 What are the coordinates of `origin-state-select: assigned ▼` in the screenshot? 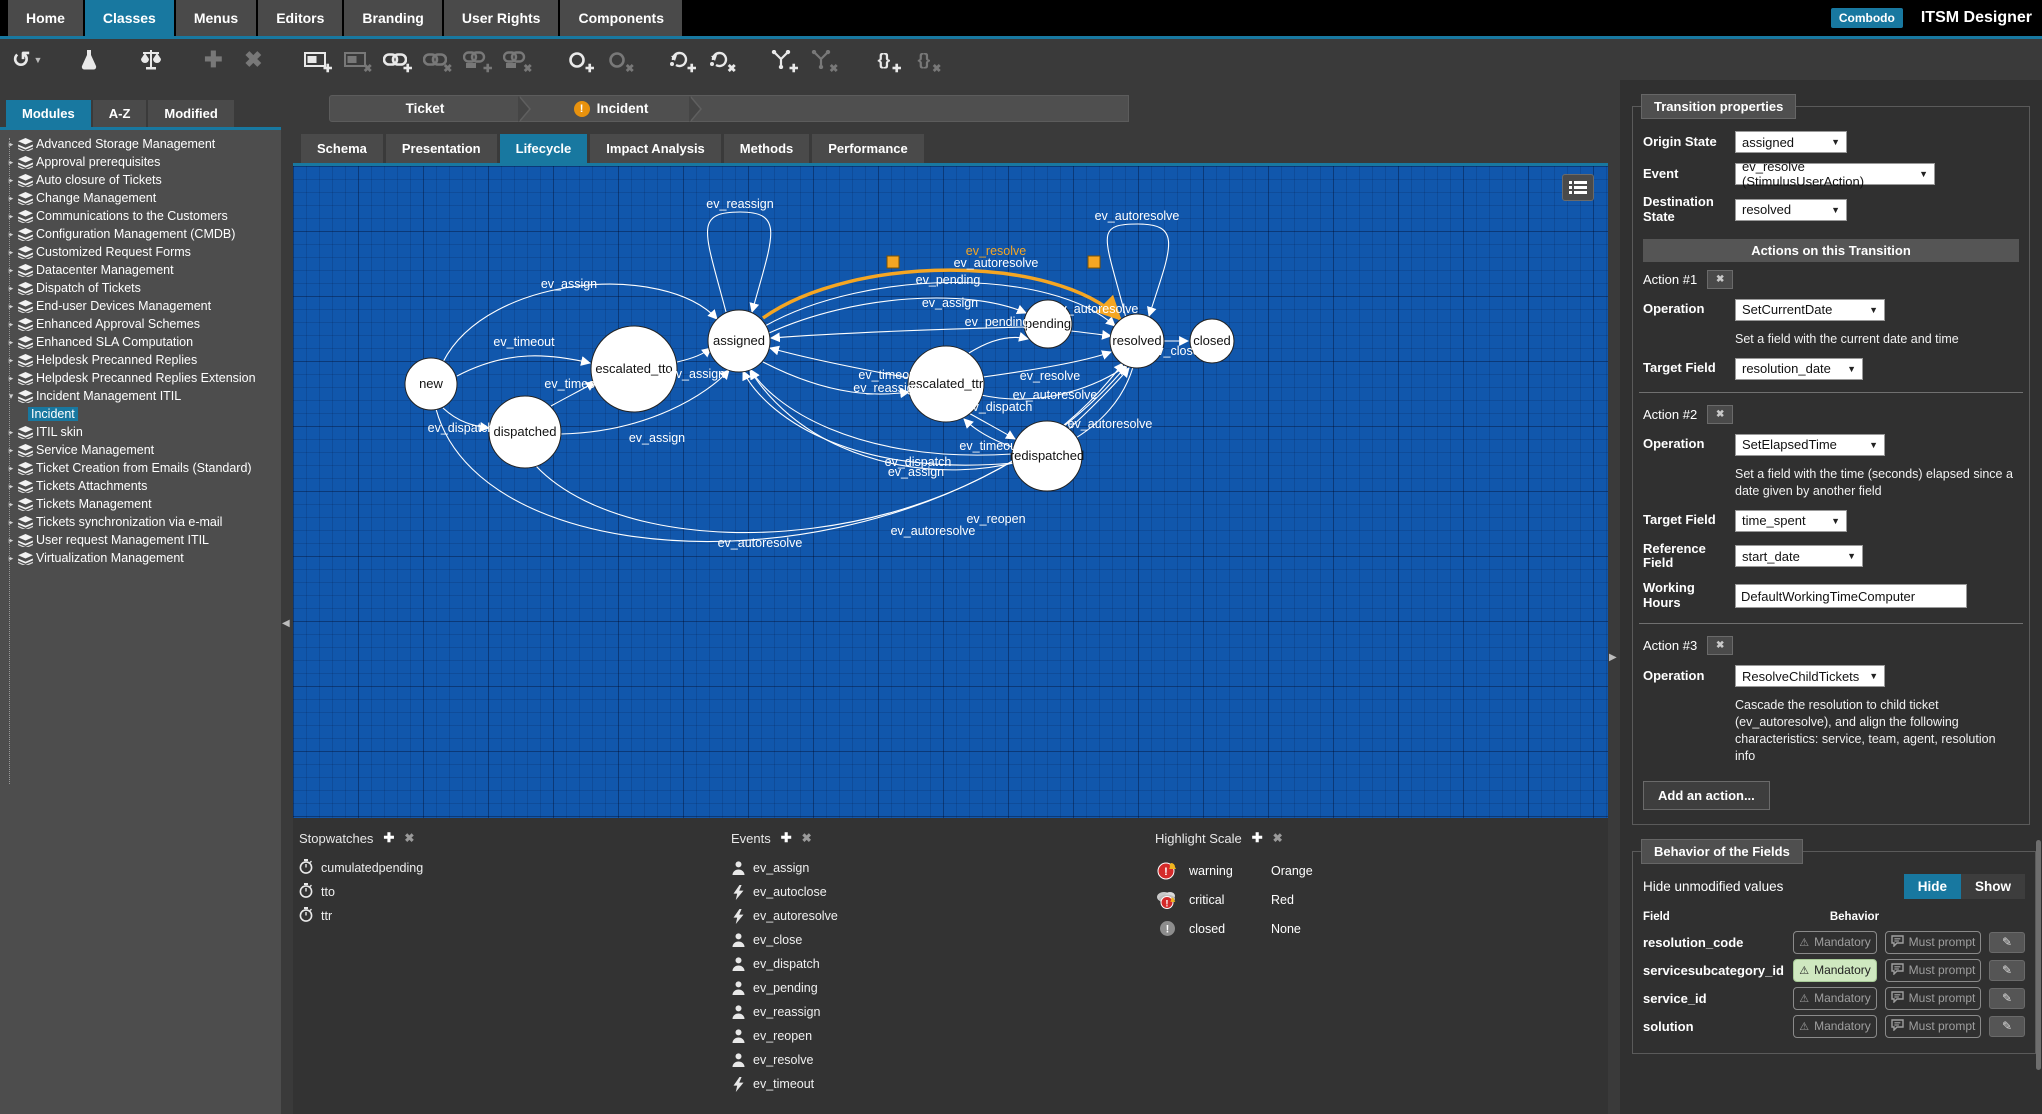 It's located at (1791, 142).